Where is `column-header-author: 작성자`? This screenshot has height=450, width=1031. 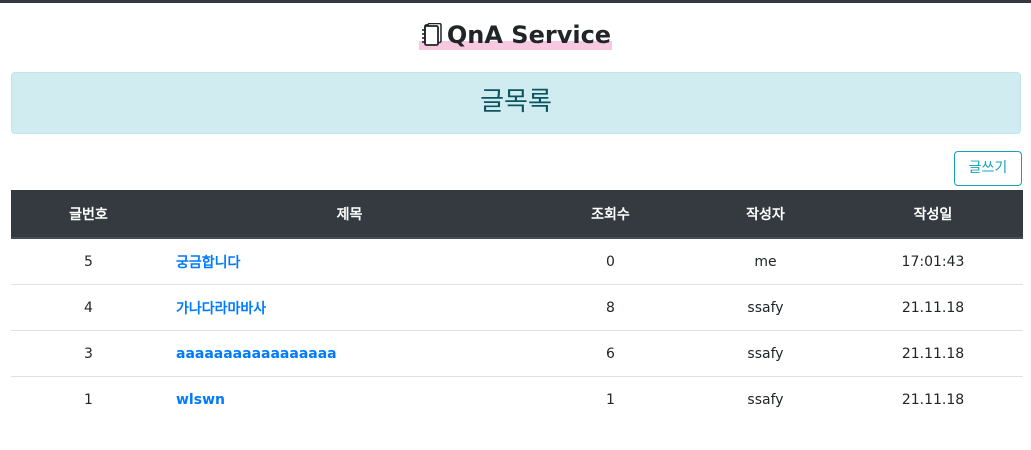 column-header-author: 작성자 is located at coordinates (765, 214).